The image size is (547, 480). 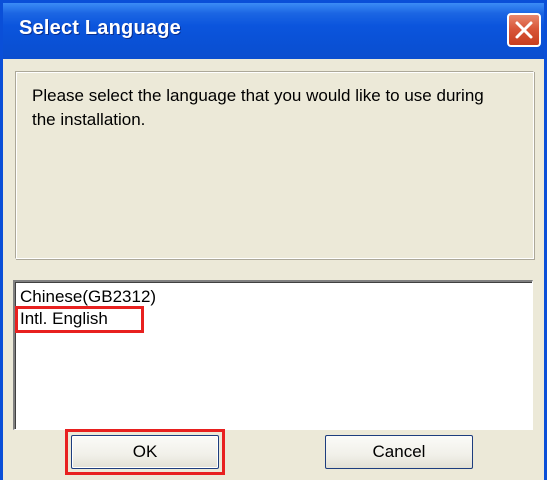 What do you see at coordinates (273, 31) in the screenshot?
I see `title-bar: Select Language` at bounding box center [273, 31].